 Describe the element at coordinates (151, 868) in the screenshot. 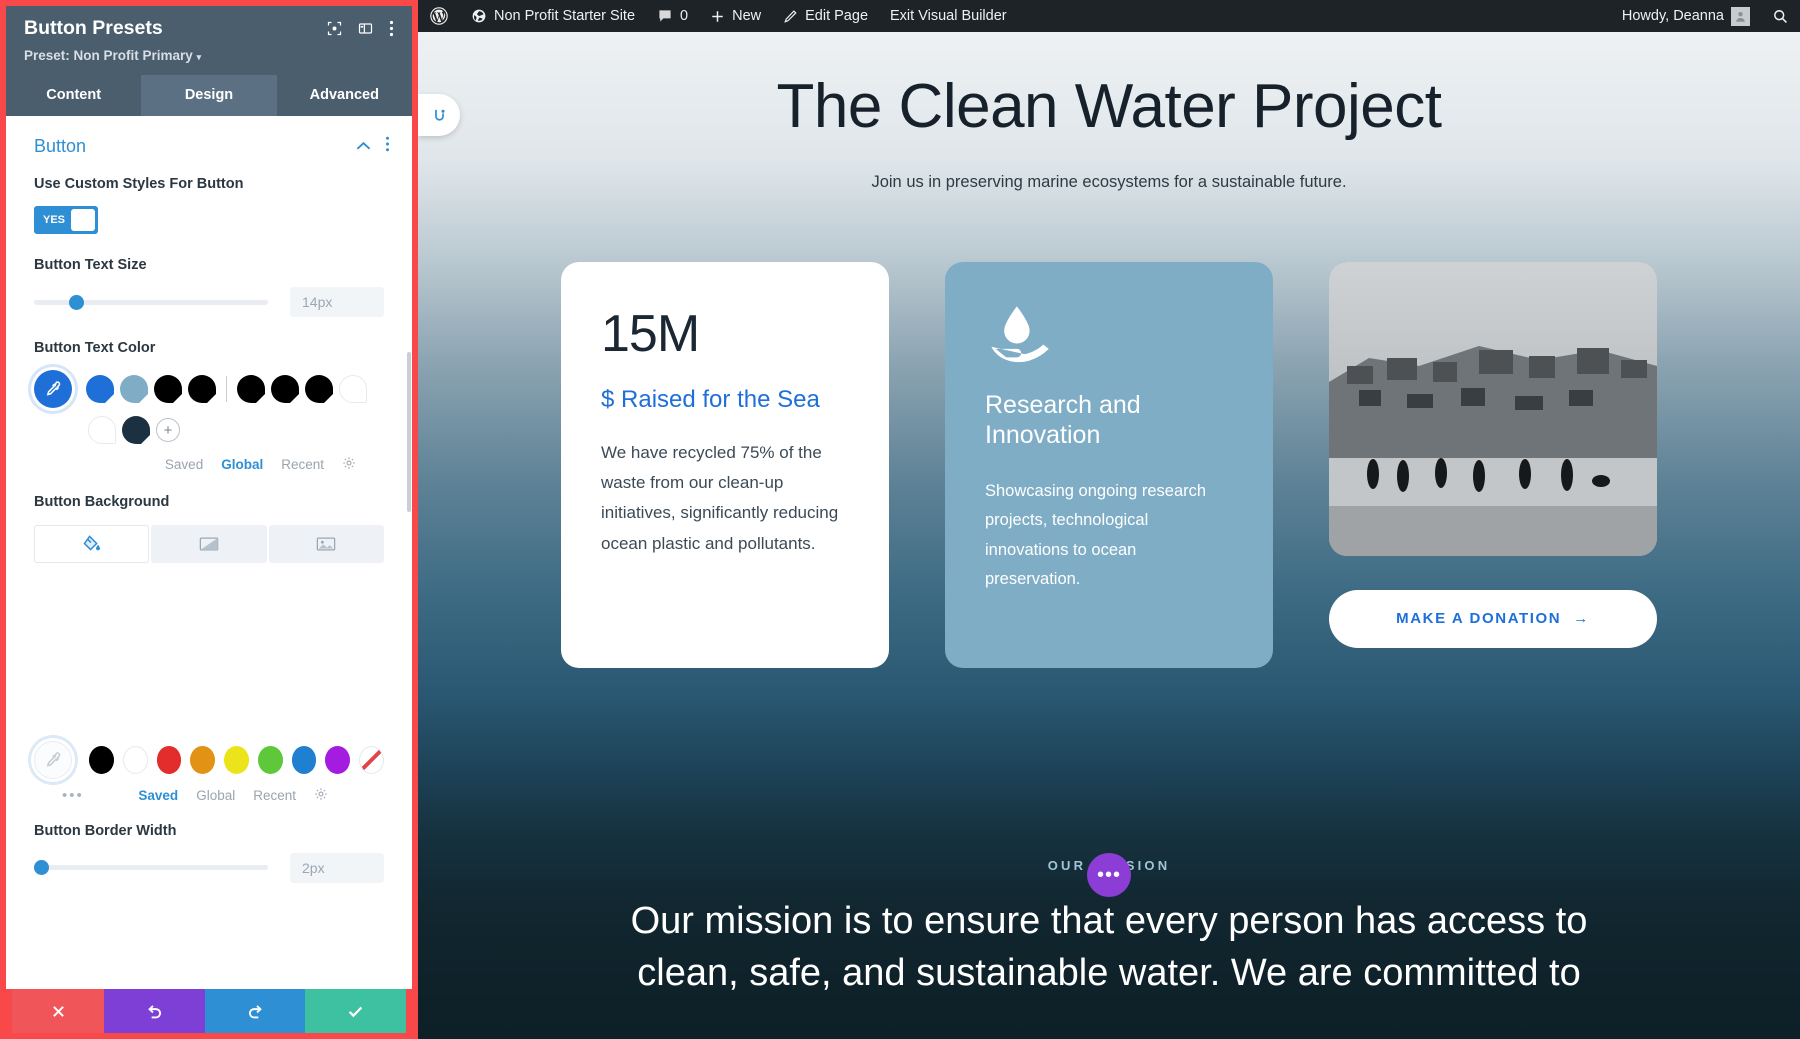

I see `border-width-slider` at that location.